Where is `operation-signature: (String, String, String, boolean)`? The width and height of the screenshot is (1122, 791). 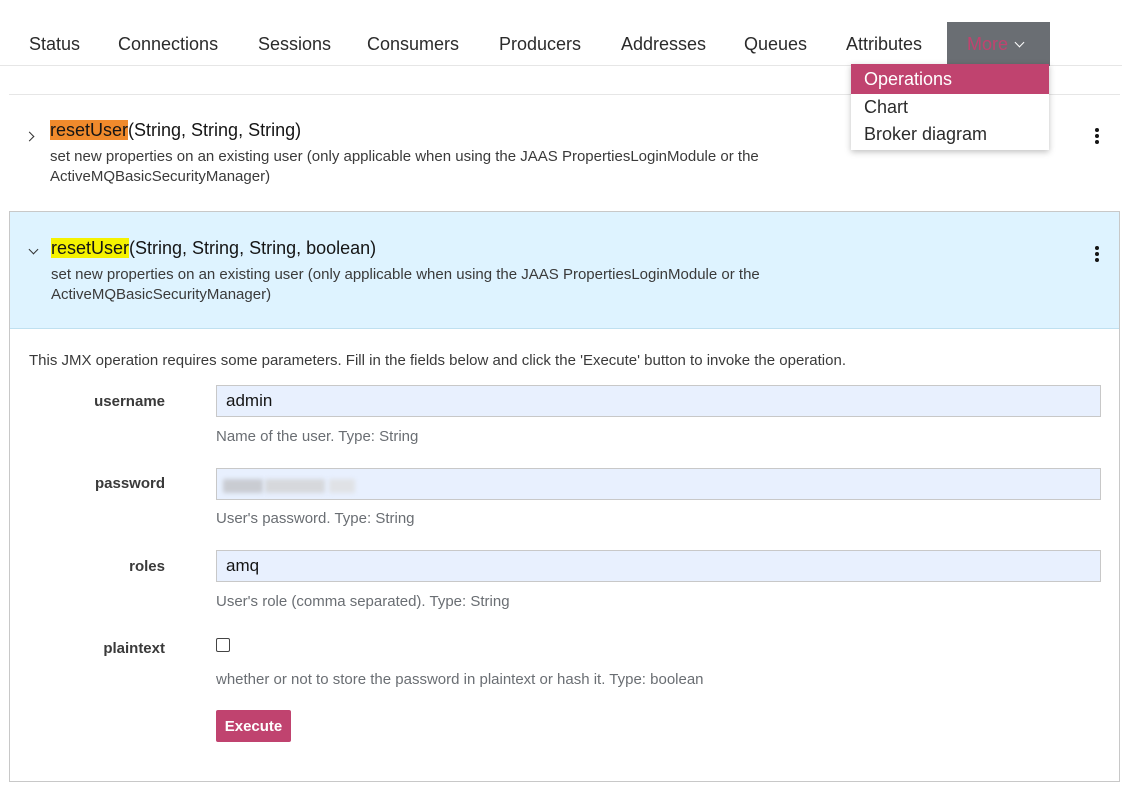 operation-signature: (String, String, String, boolean) is located at coordinates (253, 248).